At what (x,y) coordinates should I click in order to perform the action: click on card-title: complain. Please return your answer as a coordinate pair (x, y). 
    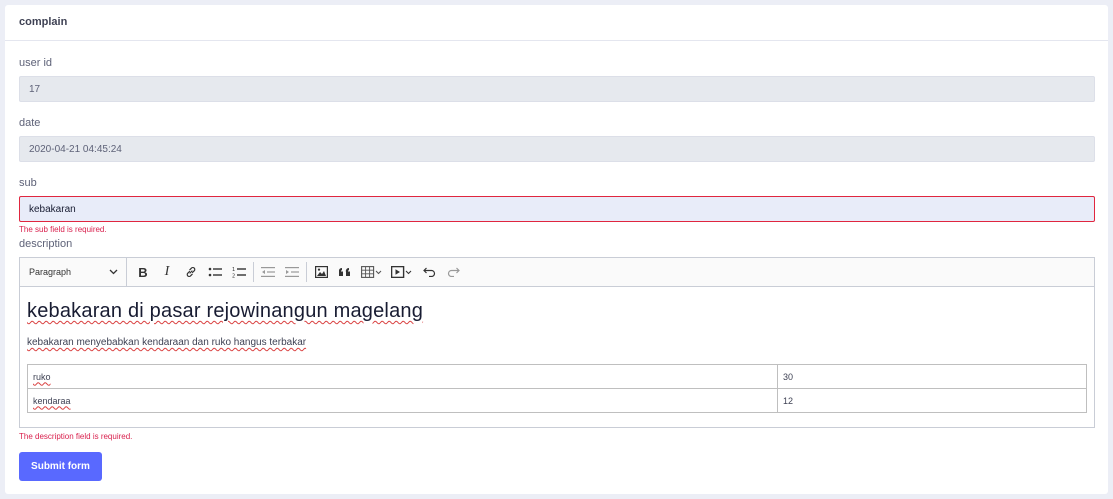
    Looking at the image, I should click on (556, 23).